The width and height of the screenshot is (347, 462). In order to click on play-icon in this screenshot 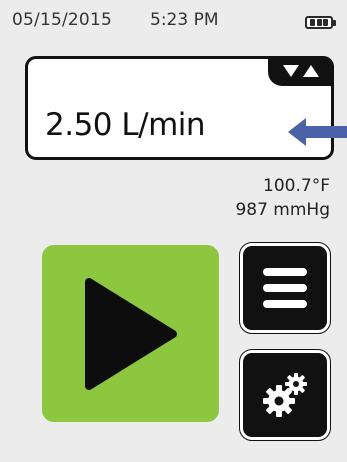, I will do `click(130, 333)`.